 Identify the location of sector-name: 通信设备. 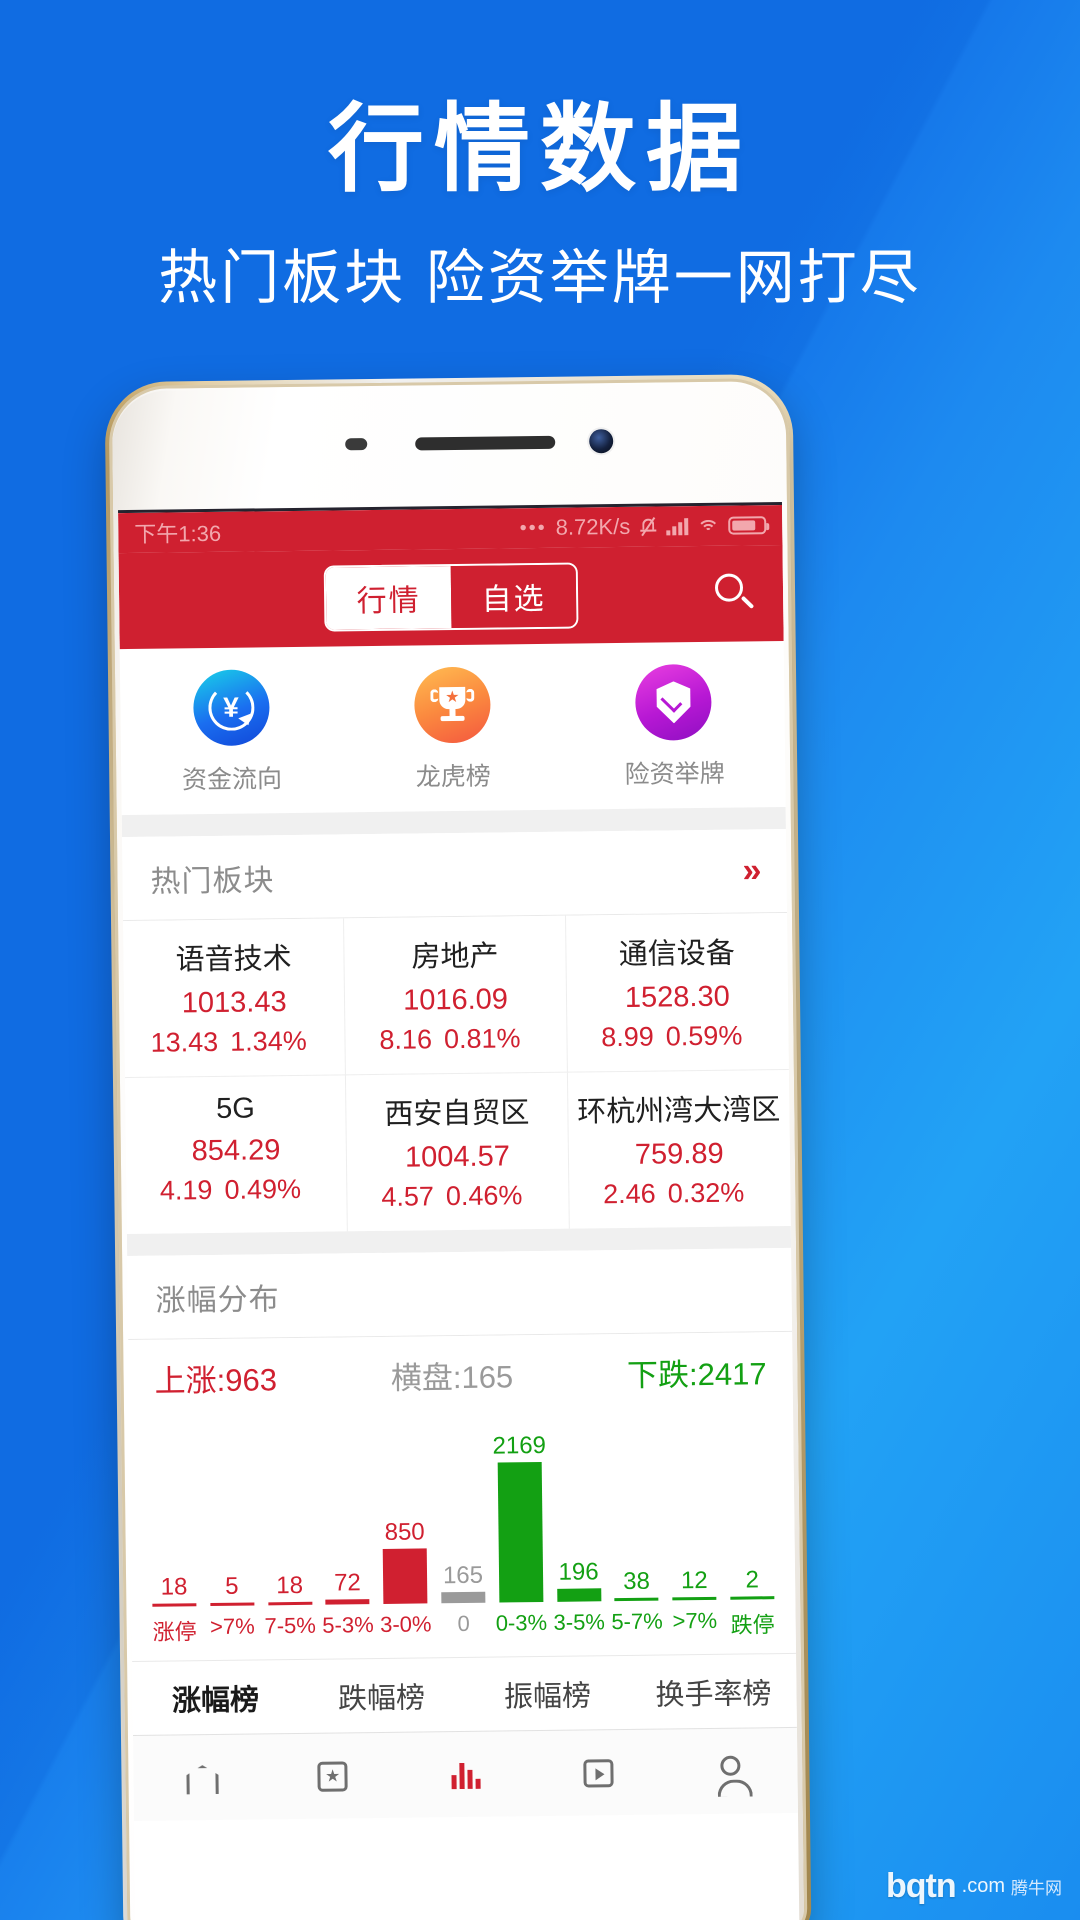
(676, 954).